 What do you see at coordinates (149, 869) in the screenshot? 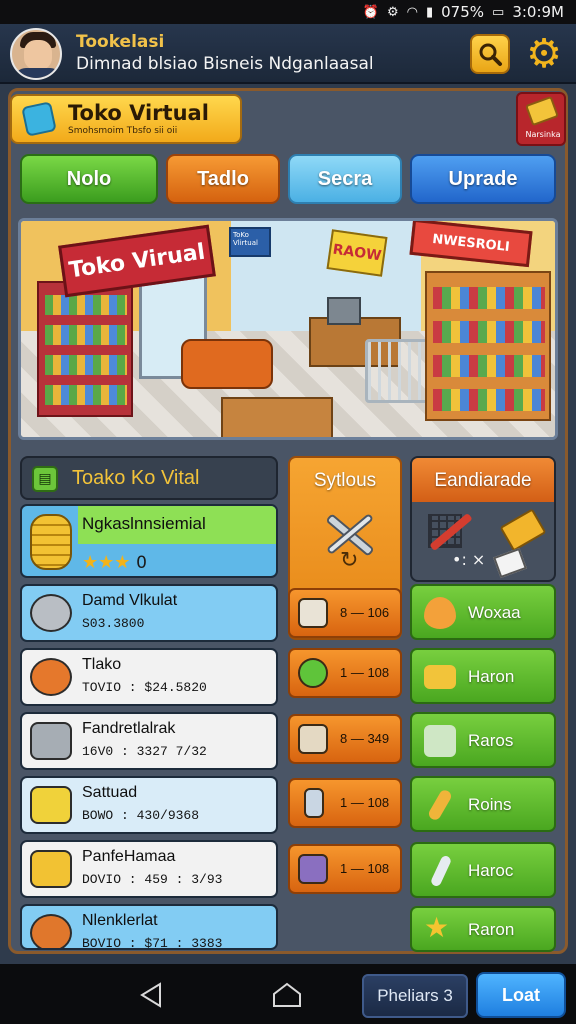
I see `list-item: PanfeHamaa DOVIO : 459 : 3/93` at bounding box center [149, 869].